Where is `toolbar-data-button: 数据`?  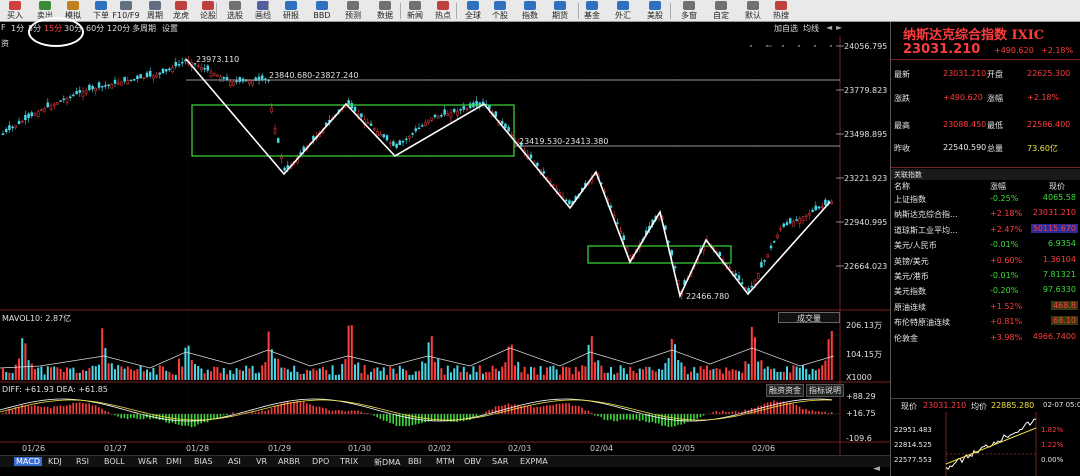 toolbar-data-button: 数据 is located at coordinates (385, 11).